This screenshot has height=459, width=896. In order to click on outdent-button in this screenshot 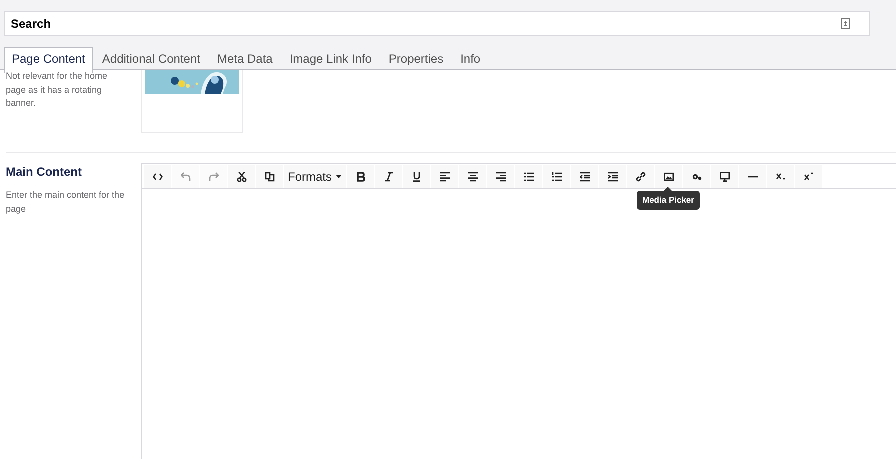, I will do `click(584, 176)`.